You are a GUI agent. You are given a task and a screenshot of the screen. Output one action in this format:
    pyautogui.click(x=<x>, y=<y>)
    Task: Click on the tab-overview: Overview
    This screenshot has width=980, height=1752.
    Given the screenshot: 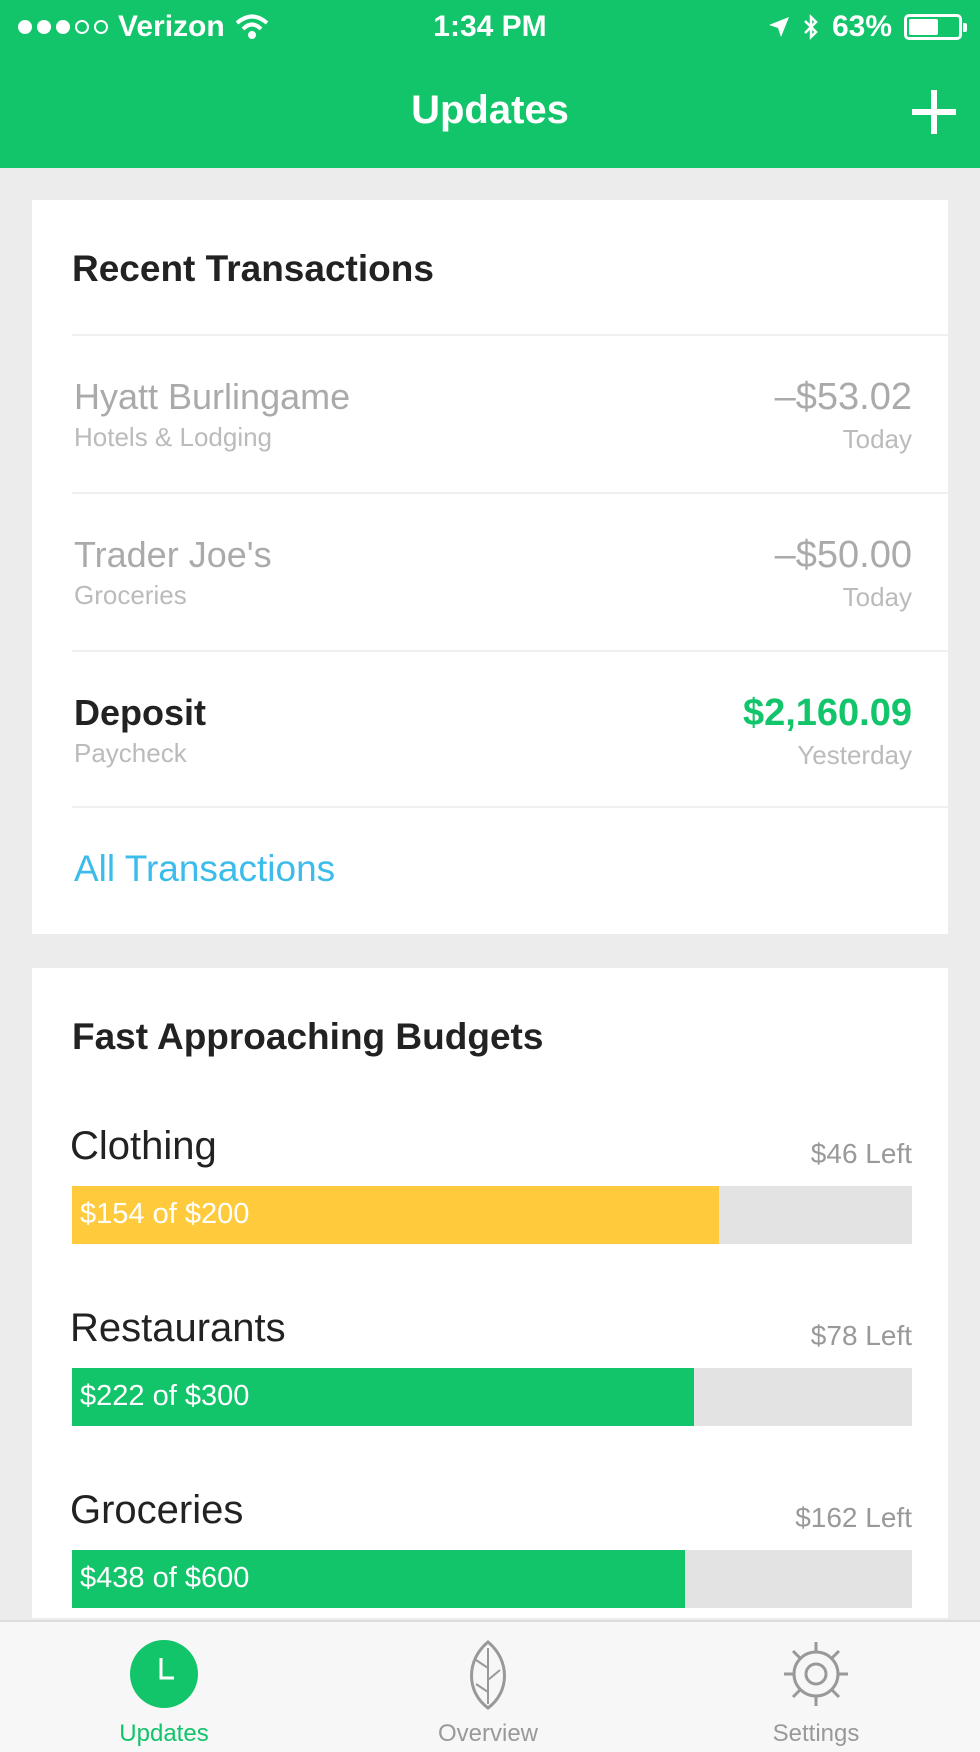 What is the action you would take?
    pyautogui.click(x=488, y=1687)
    